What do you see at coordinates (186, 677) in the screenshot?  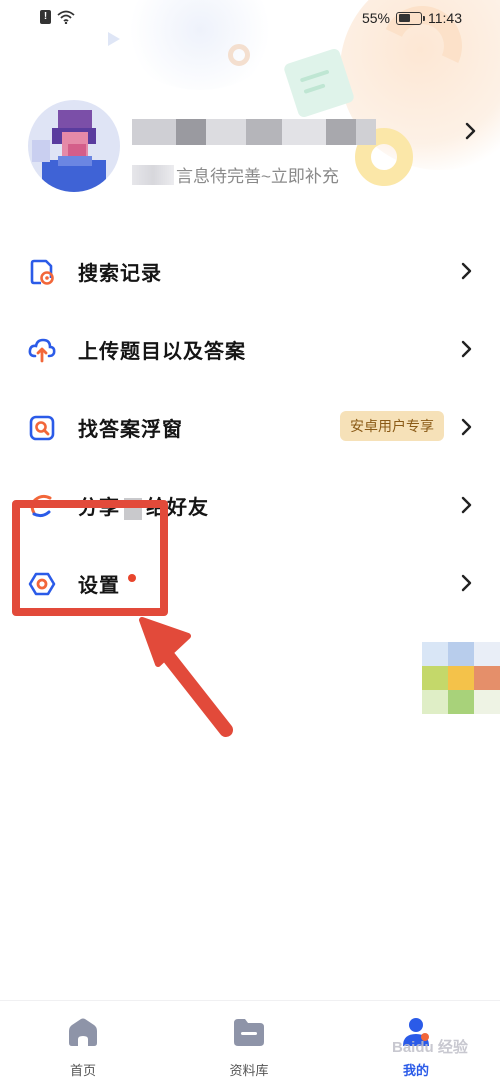 I see `annotation-arrow` at bounding box center [186, 677].